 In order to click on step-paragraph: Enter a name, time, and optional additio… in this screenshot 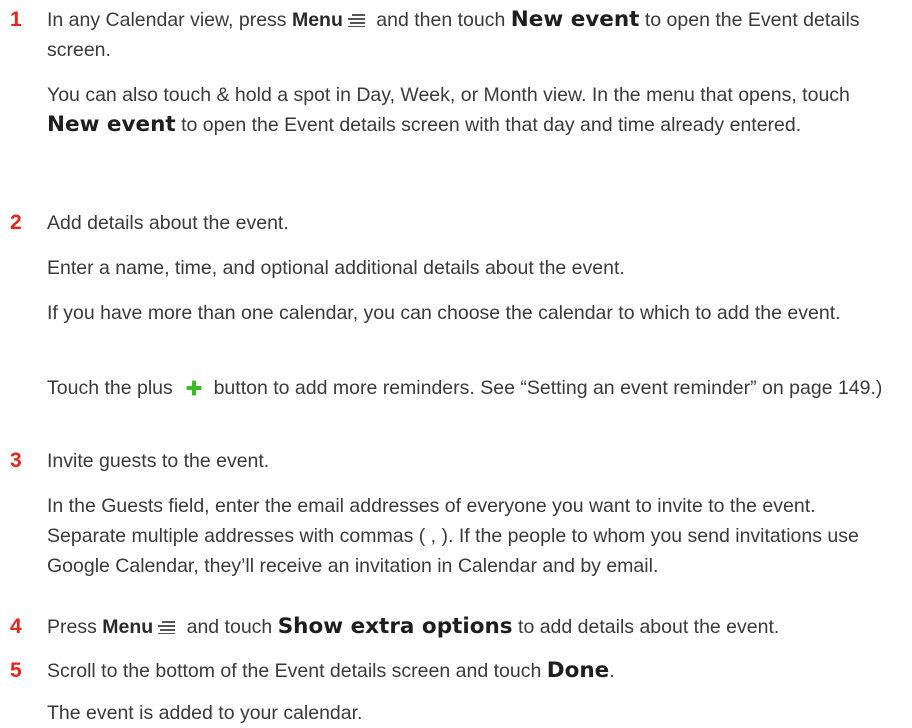, I will do `click(336, 268)`.